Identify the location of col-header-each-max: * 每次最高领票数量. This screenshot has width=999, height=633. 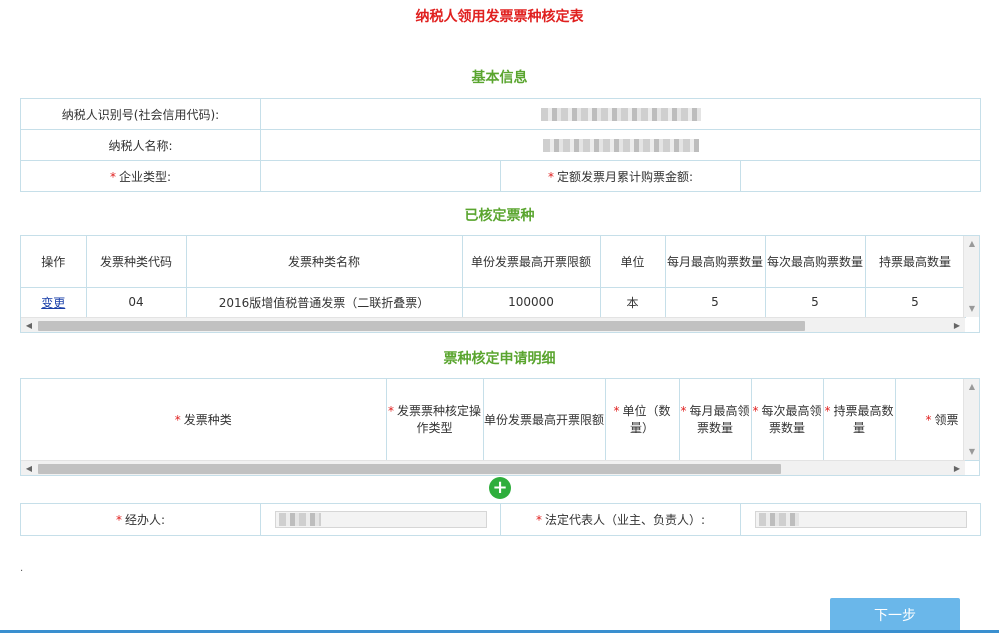
(787, 420).